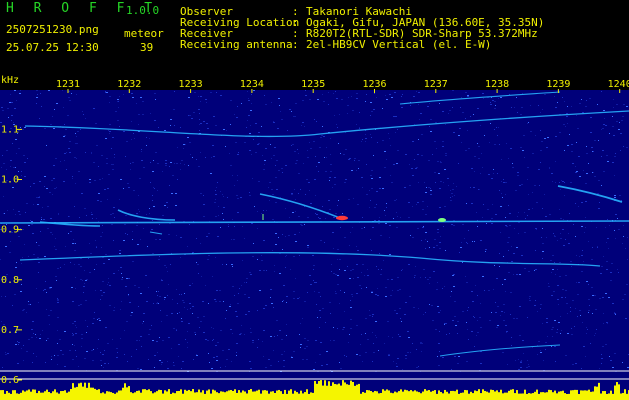  What do you see at coordinates (252, 84) in the screenshot?
I see `x-tick-label: 1234` at bounding box center [252, 84].